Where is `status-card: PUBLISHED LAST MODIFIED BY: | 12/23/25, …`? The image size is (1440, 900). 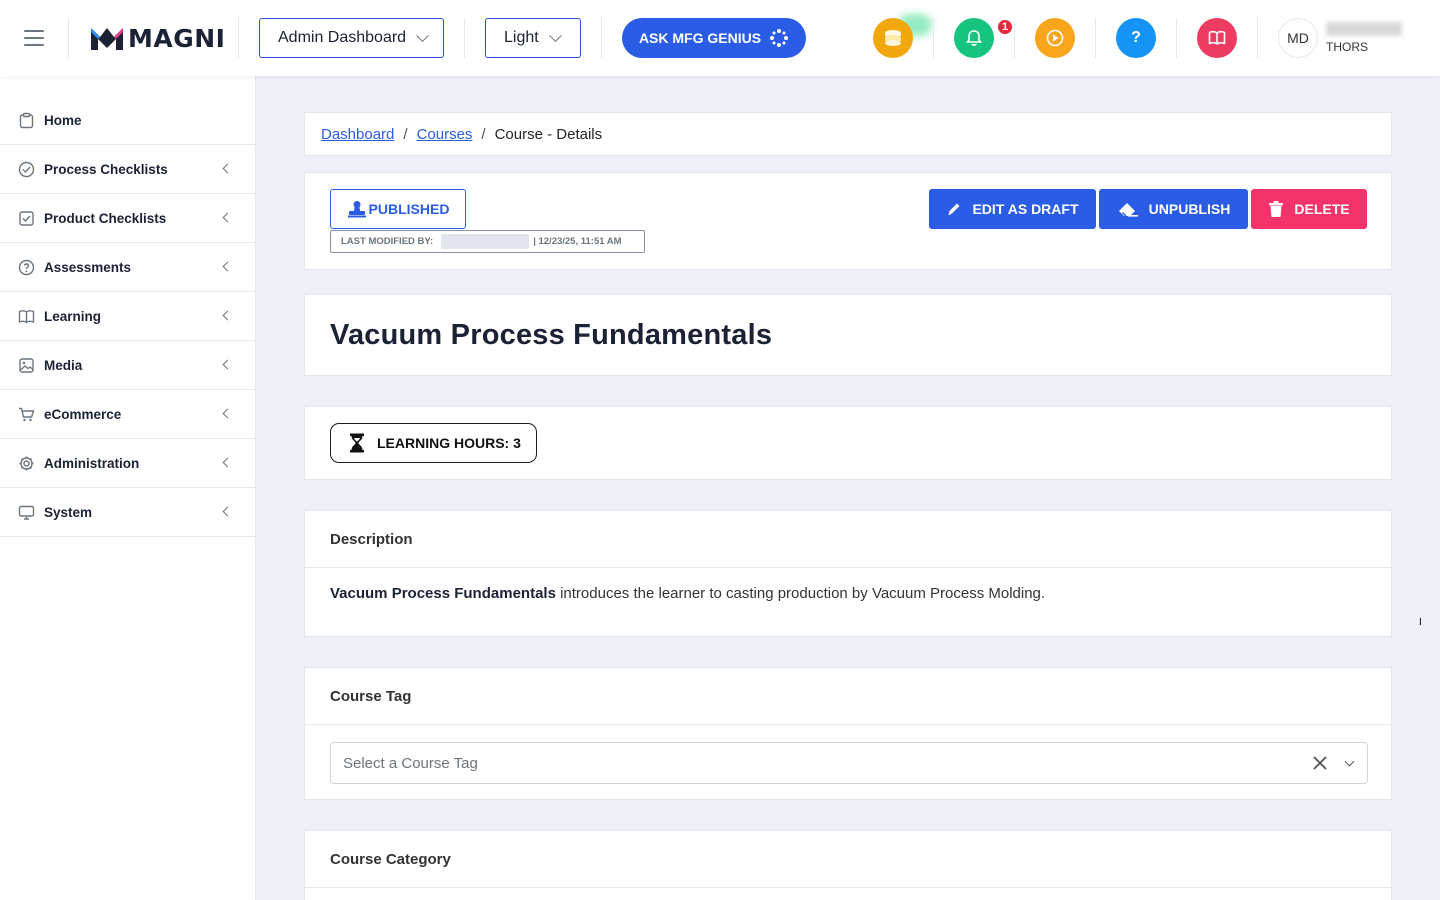 status-card: PUBLISHED LAST MODIFIED BY: | 12/23/25, … is located at coordinates (848, 221).